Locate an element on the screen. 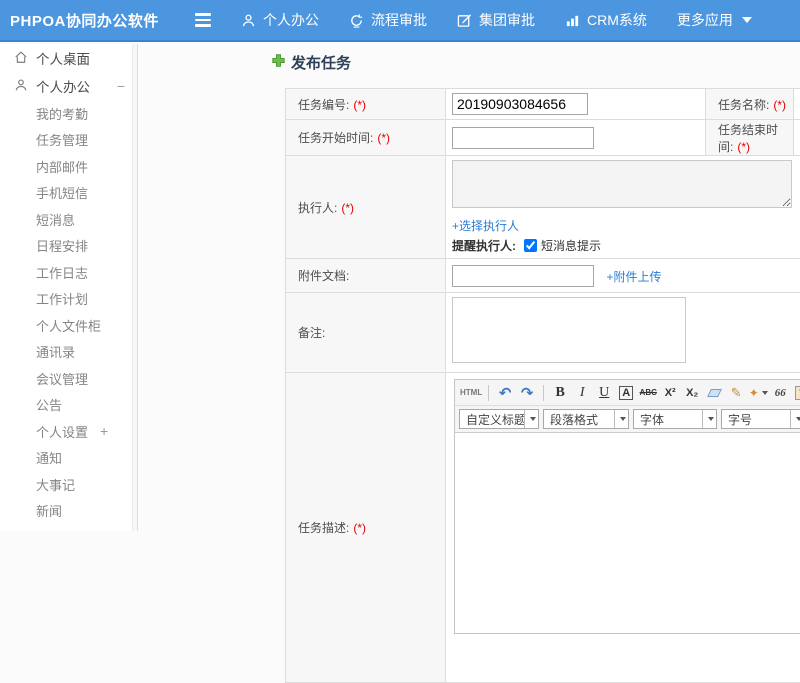 The image size is (800, 683). sidebar-item-label: 通讯录 is located at coordinates (55, 351).